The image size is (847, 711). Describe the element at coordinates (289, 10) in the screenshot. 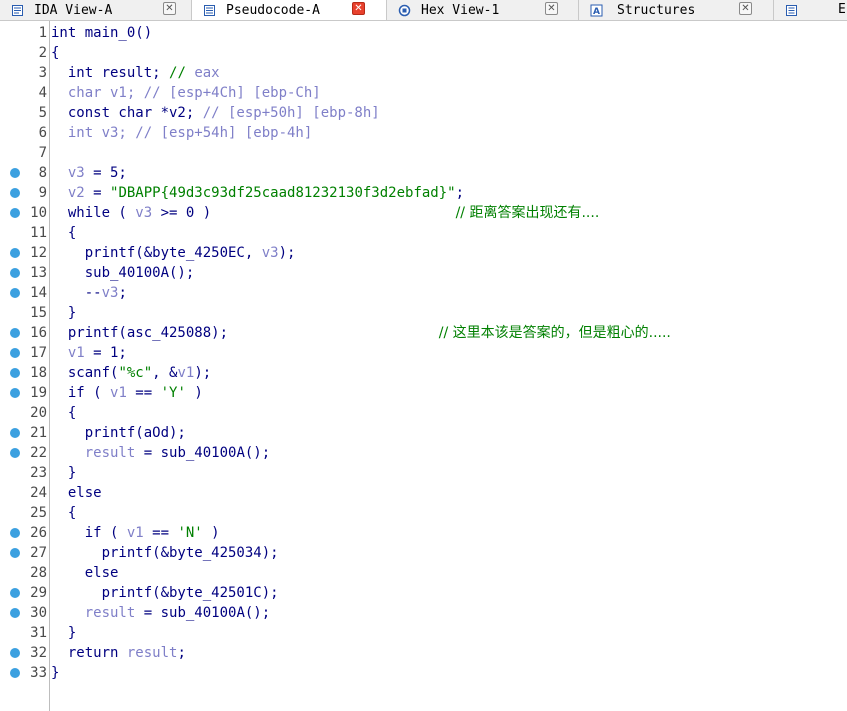

I see `tab-pseudocode-a: Pseudocode-A ✕` at that location.